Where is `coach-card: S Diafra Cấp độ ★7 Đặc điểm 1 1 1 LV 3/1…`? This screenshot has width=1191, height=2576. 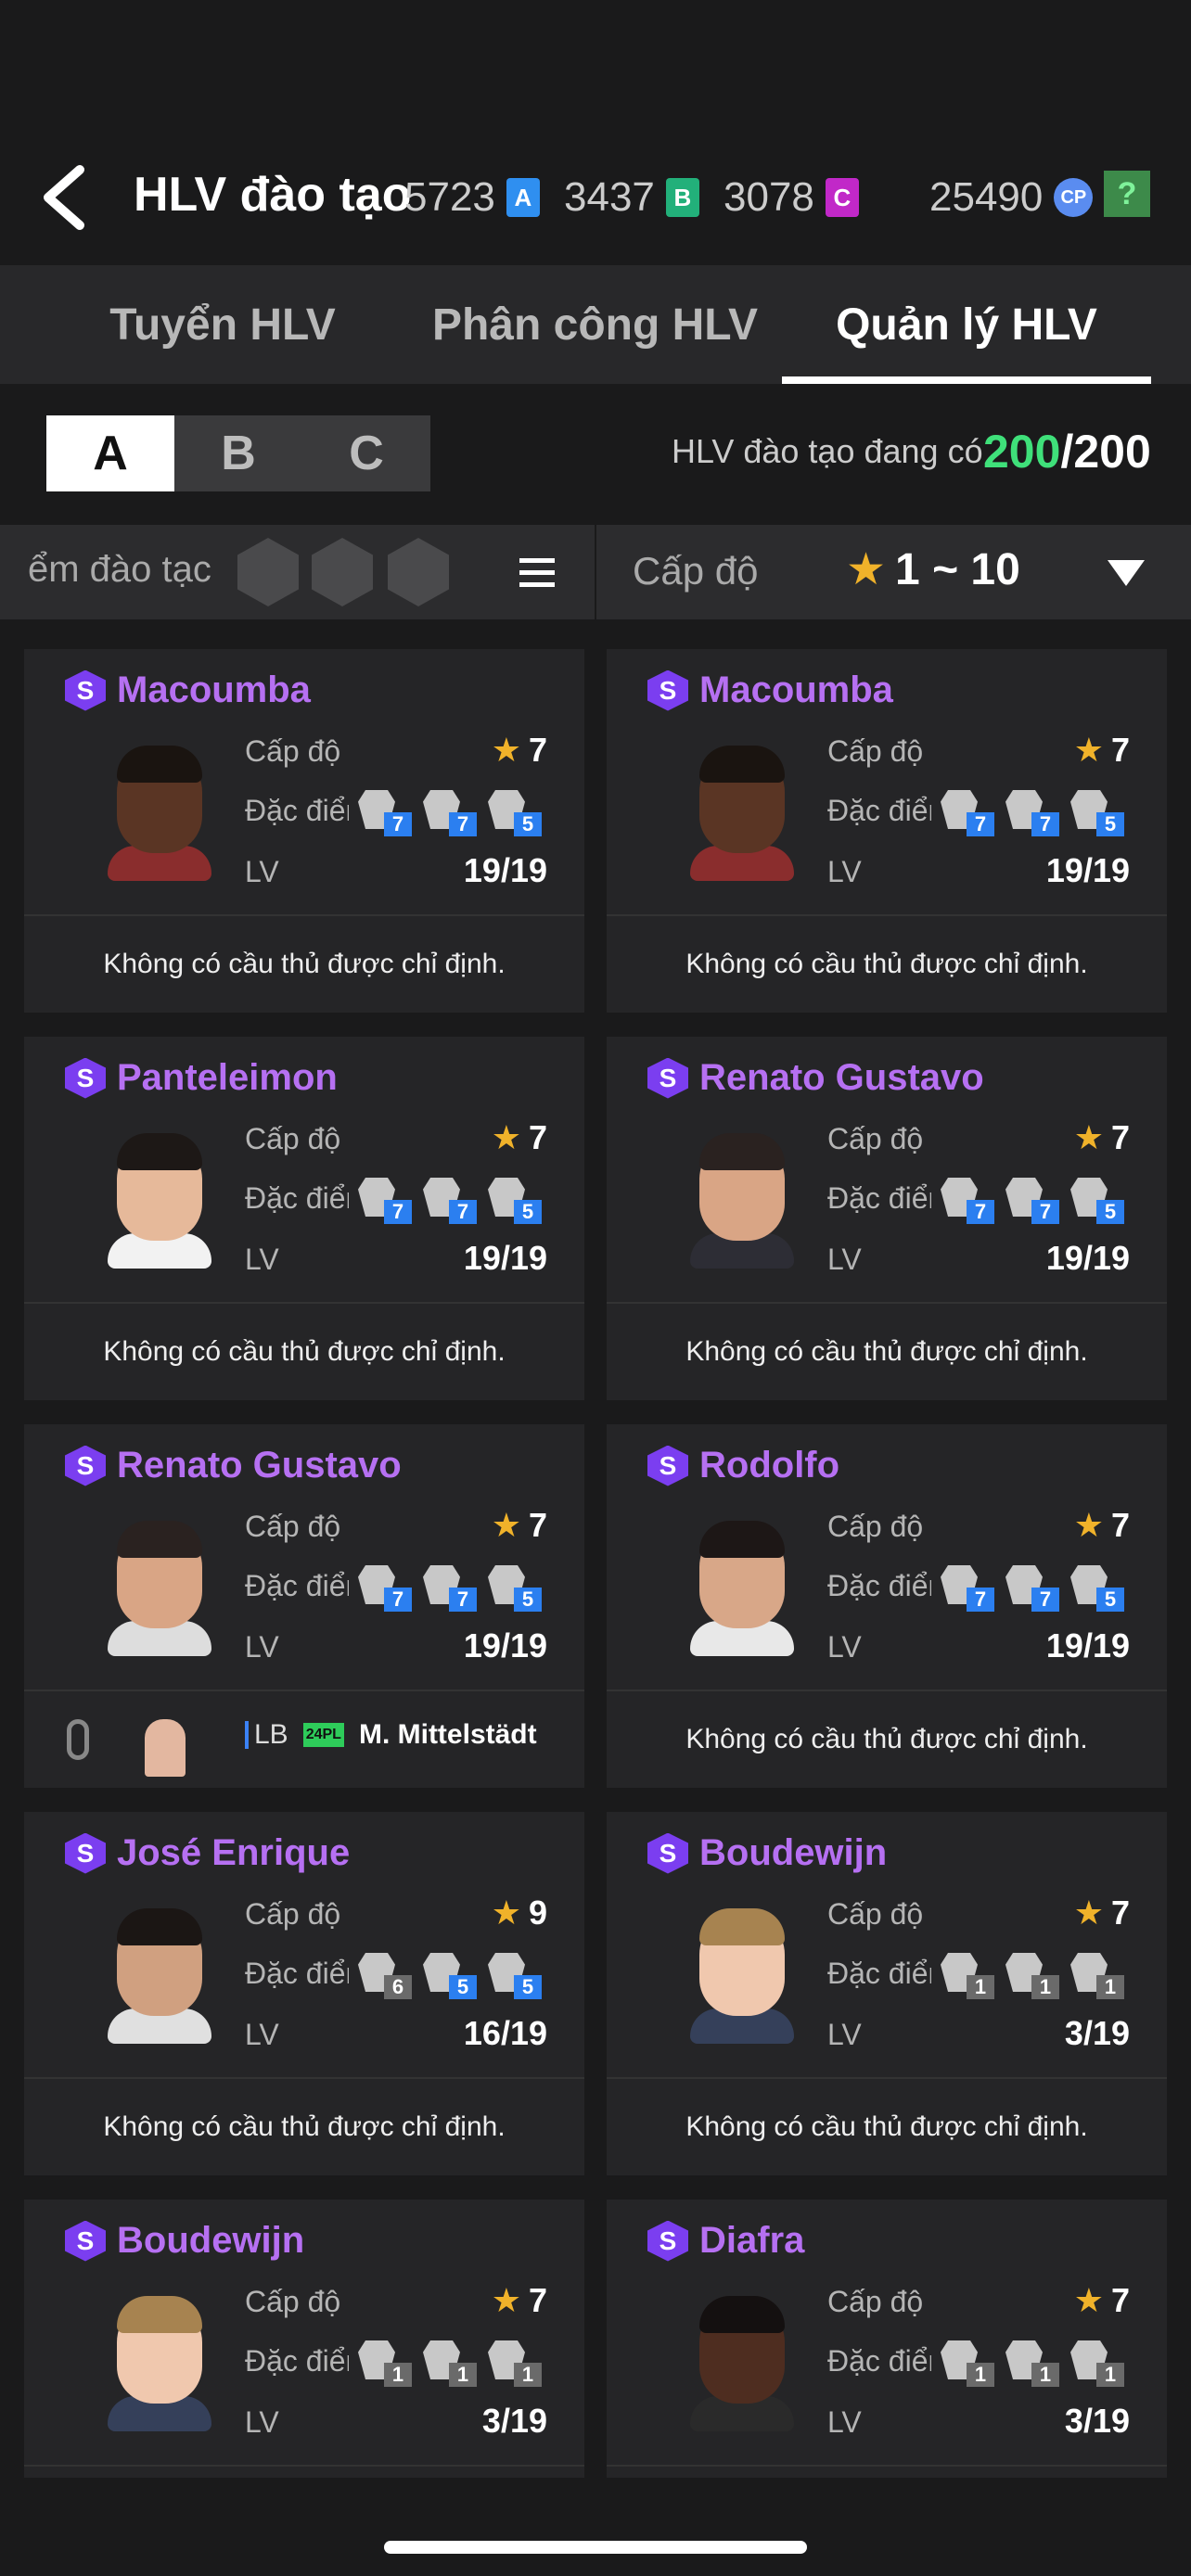 coach-card: S Diafra Cấp độ ★7 Đặc điểm 1 1 1 LV 3/1… is located at coordinates (887, 2339).